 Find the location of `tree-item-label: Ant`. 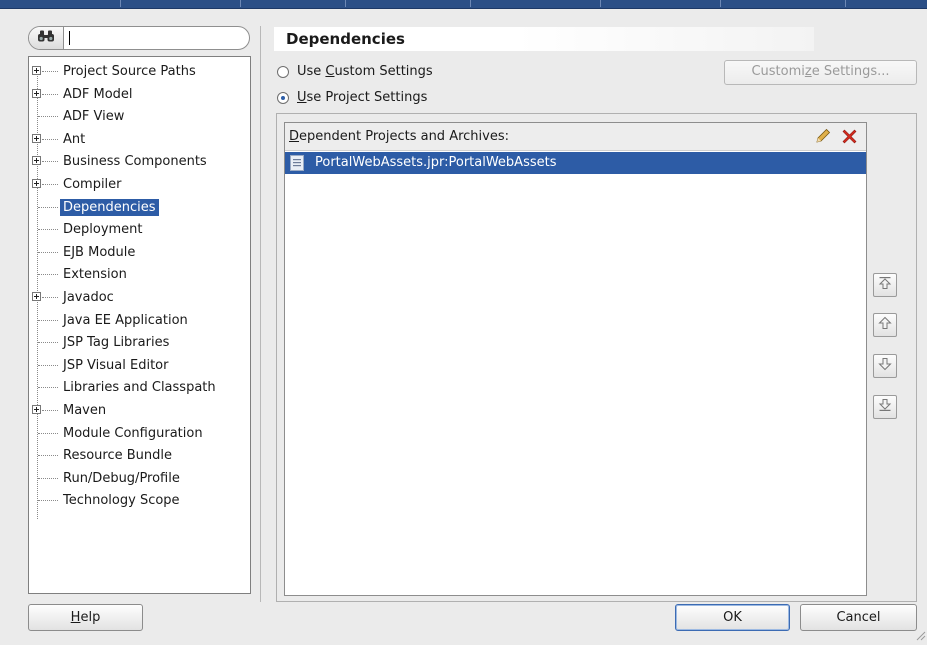

tree-item-label: Ant is located at coordinates (74, 139).